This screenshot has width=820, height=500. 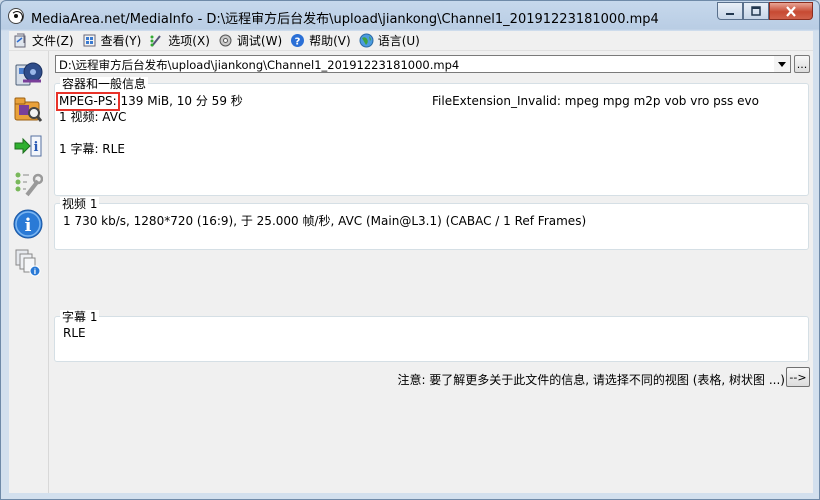 I want to click on text-count: 1 字幕: RLE, so click(x=92, y=149).